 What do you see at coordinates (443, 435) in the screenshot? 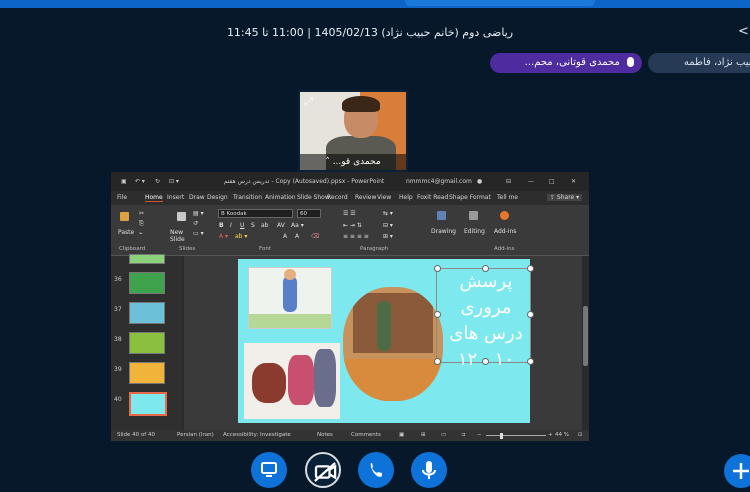
I see `reading-view-icon: ▭` at bounding box center [443, 435].